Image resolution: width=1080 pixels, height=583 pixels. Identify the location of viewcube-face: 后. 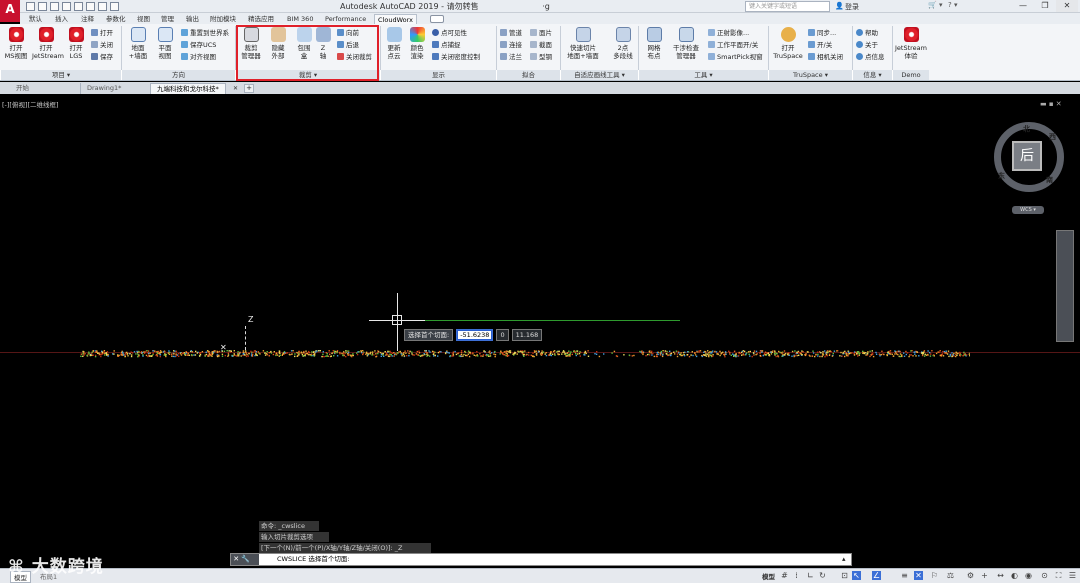
(1027, 156).